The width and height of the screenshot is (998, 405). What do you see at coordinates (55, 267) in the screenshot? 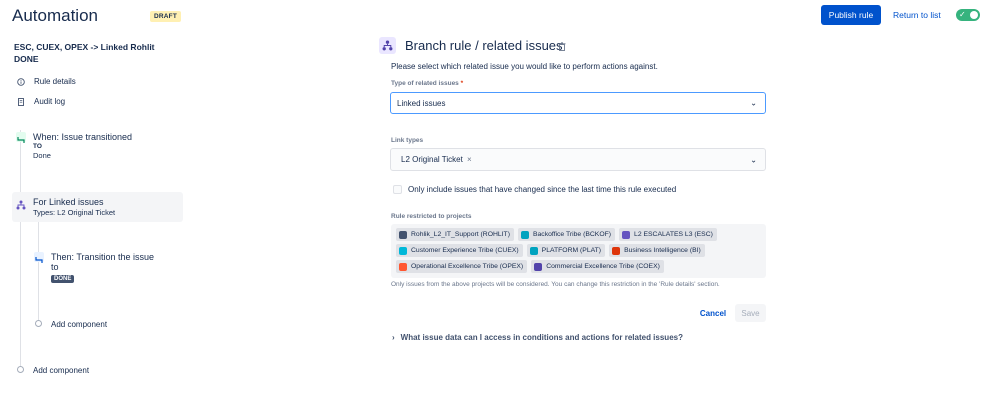
I see `action-title-to: to` at bounding box center [55, 267].